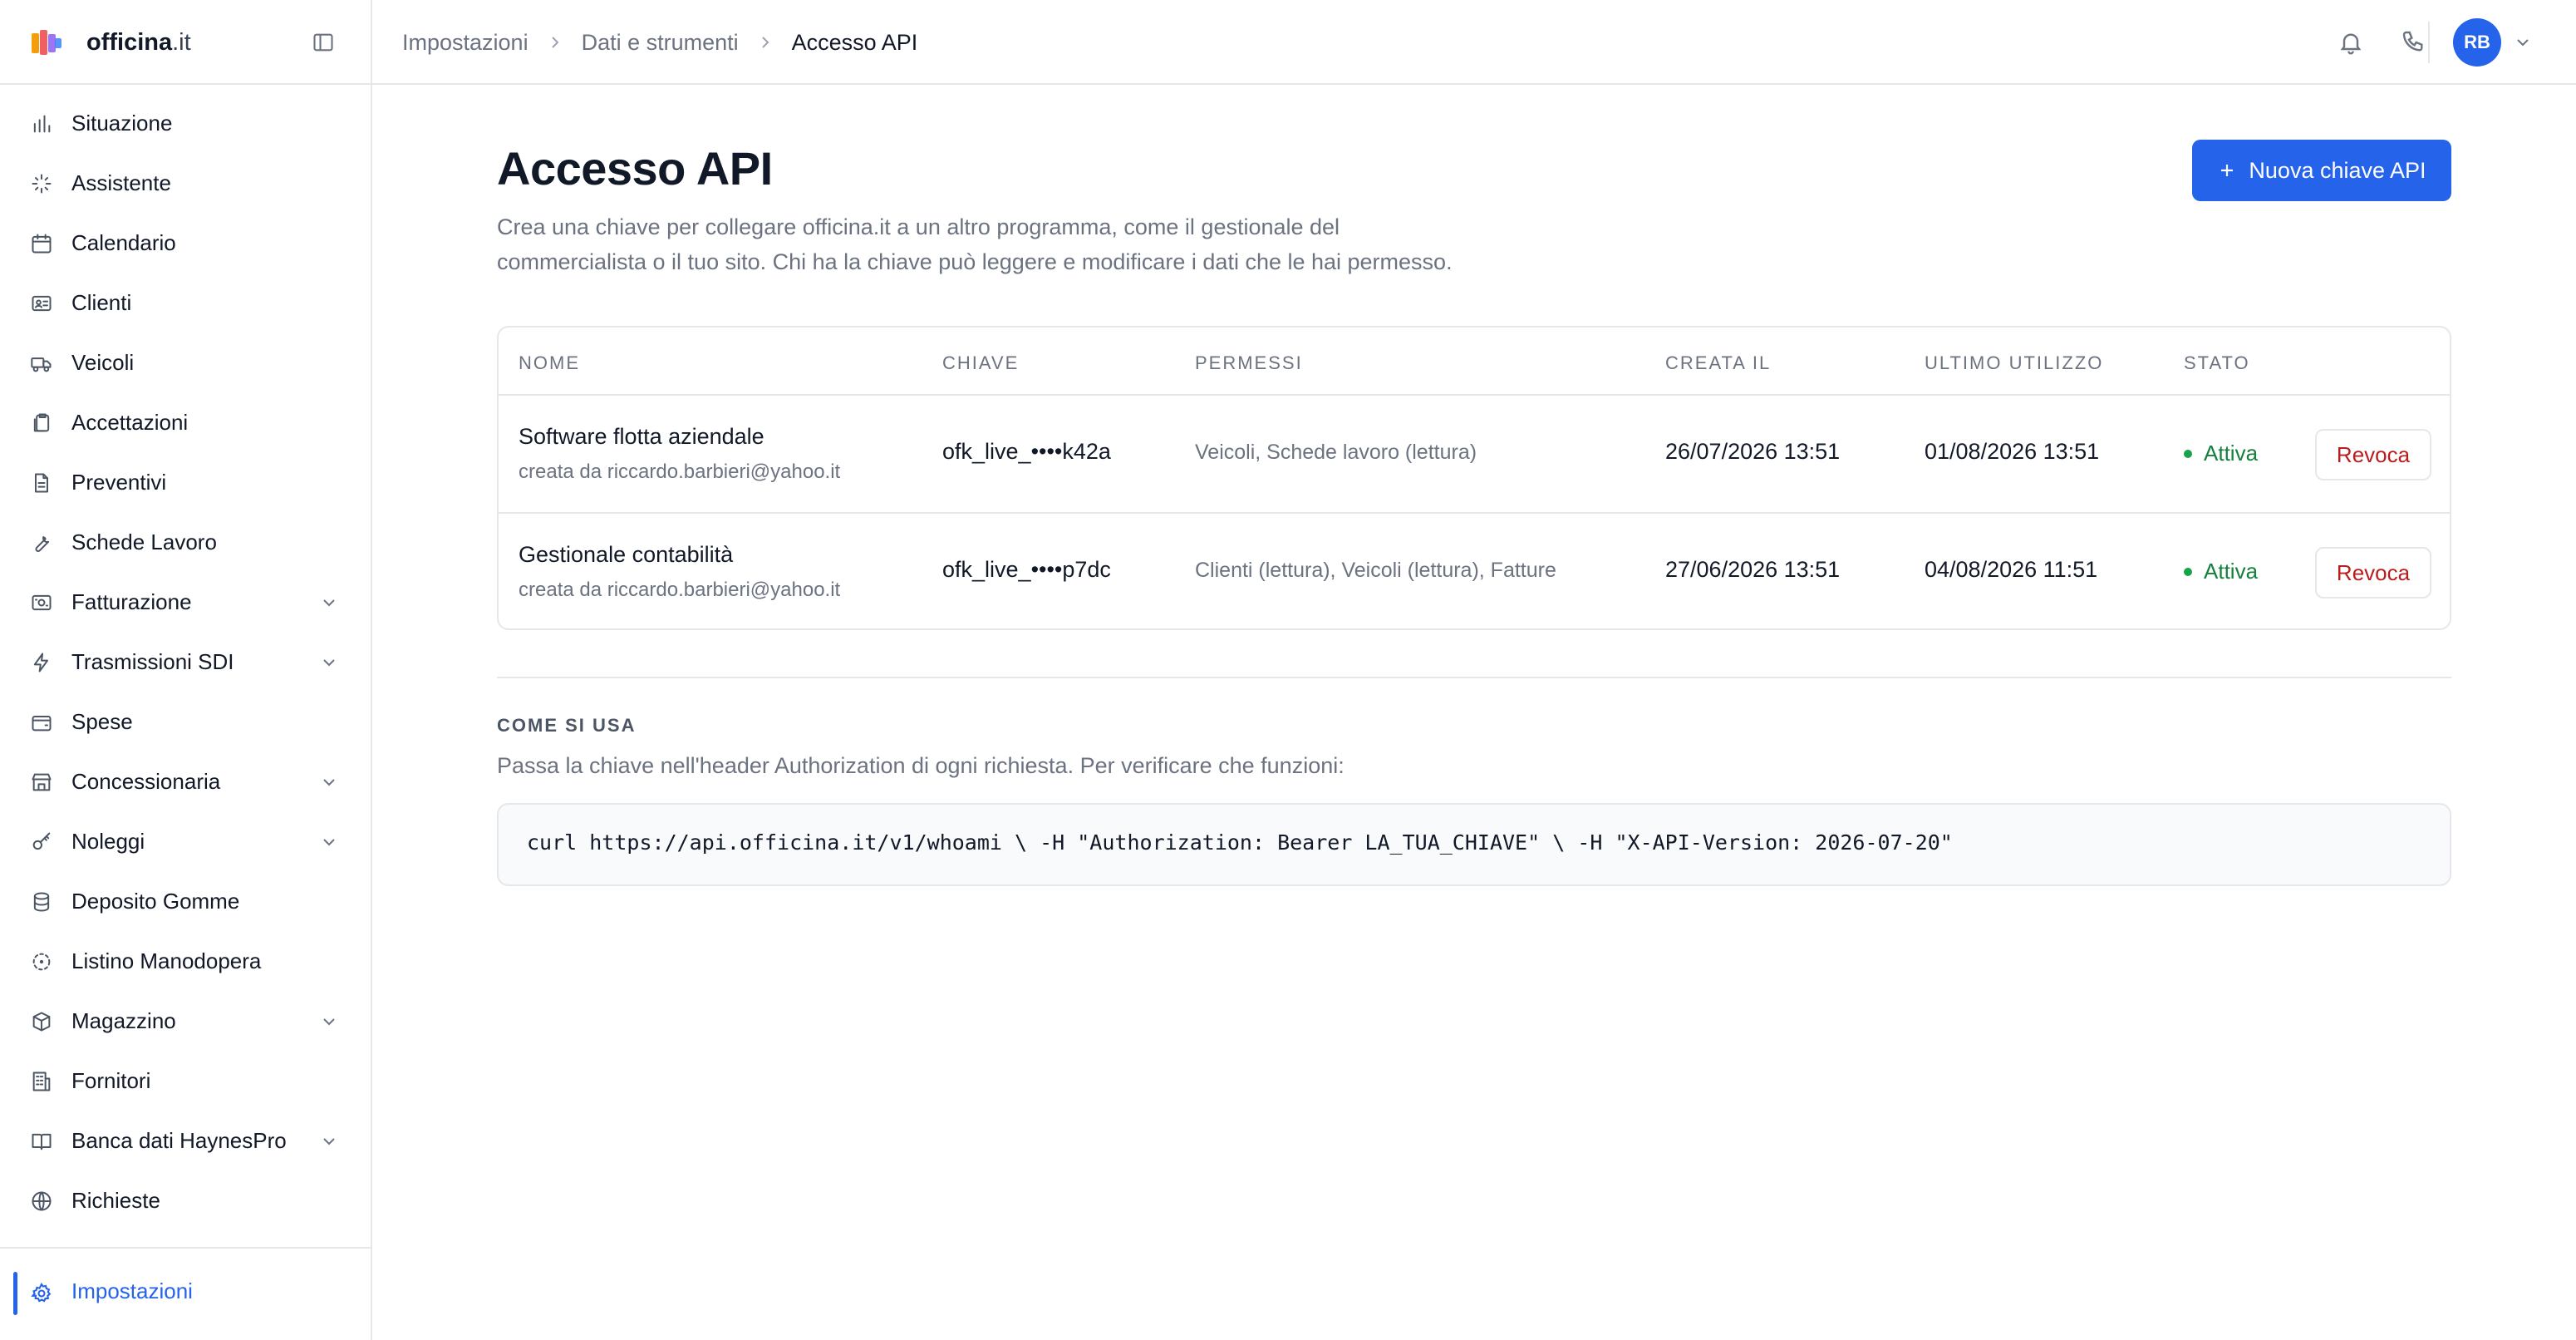  Describe the element at coordinates (42, 544) in the screenshot. I see `wrench-icon` at that location.